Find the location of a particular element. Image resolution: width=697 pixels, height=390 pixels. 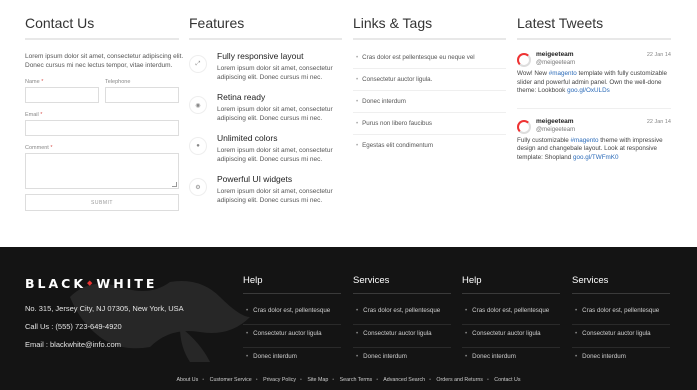

email-label: Email * is located at coordinates (34, 115).